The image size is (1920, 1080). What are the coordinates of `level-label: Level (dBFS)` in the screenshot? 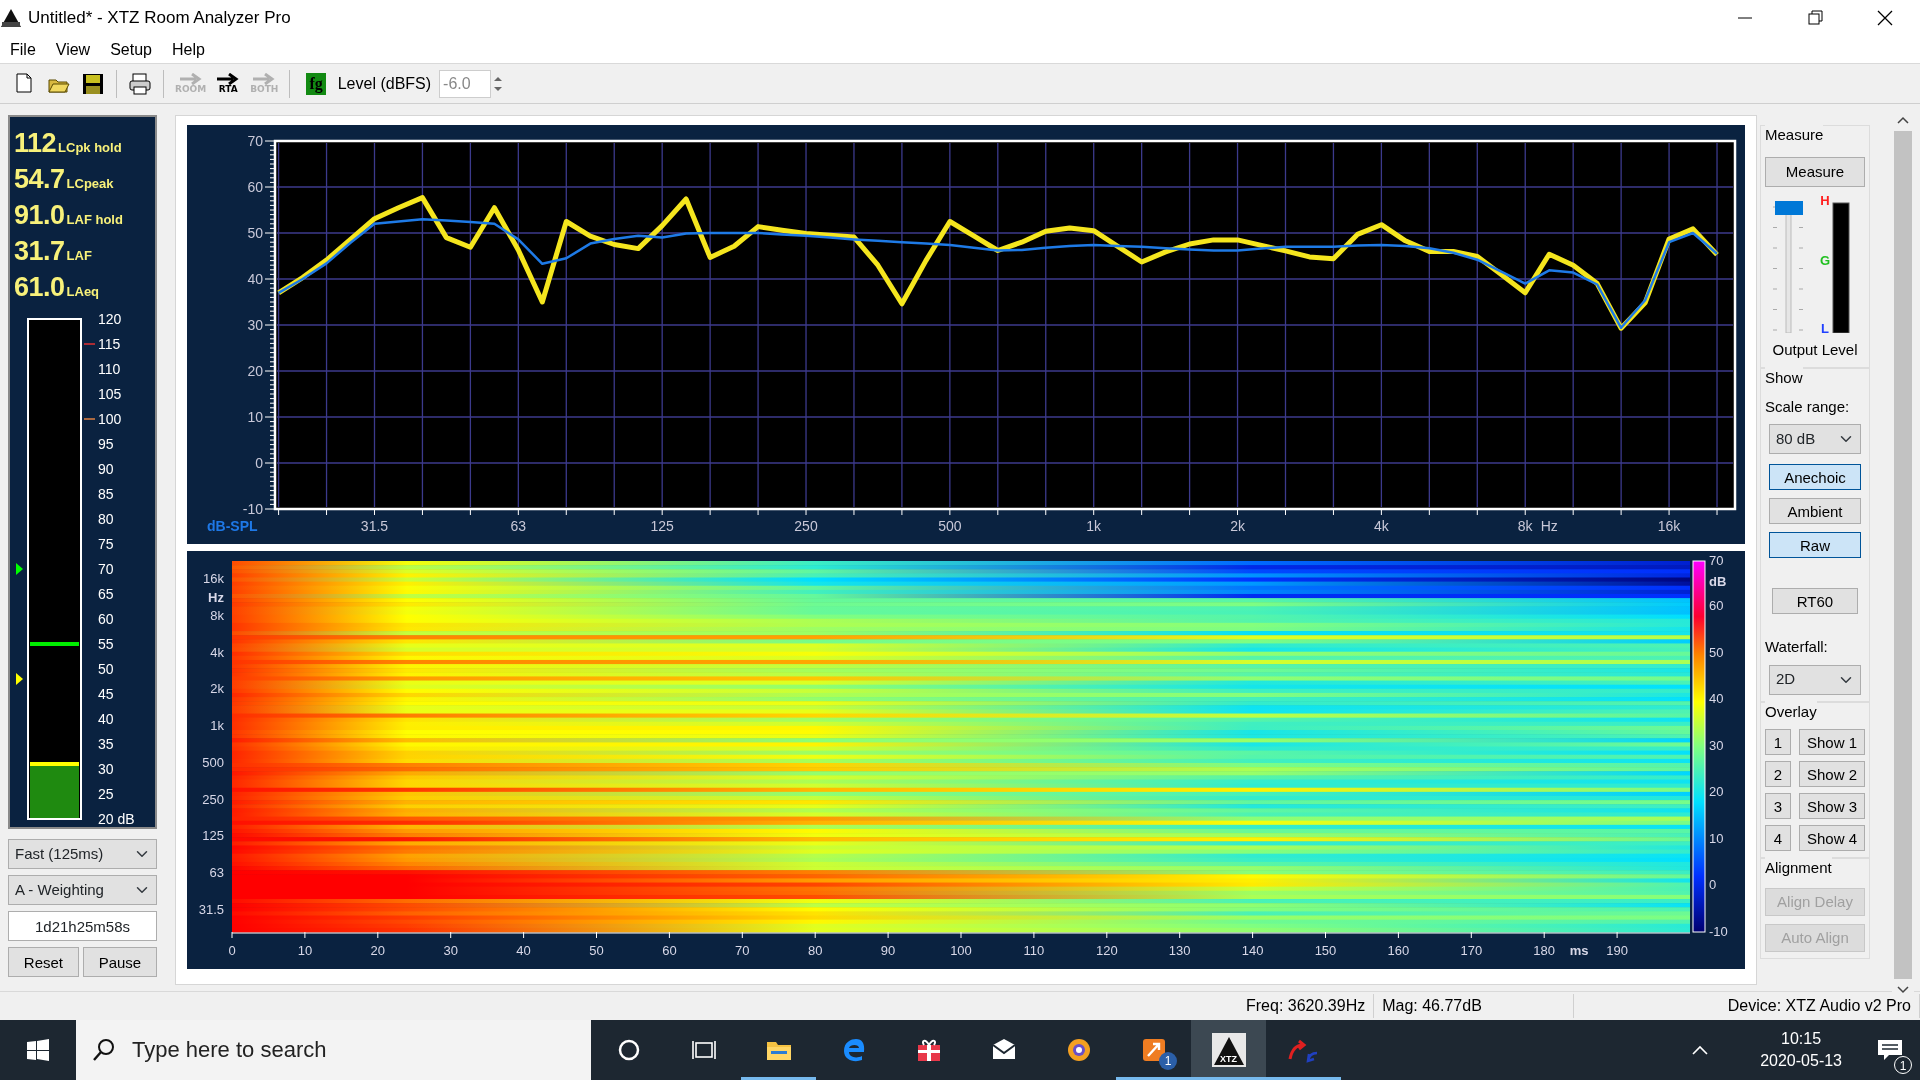 It's located at (384, 83).